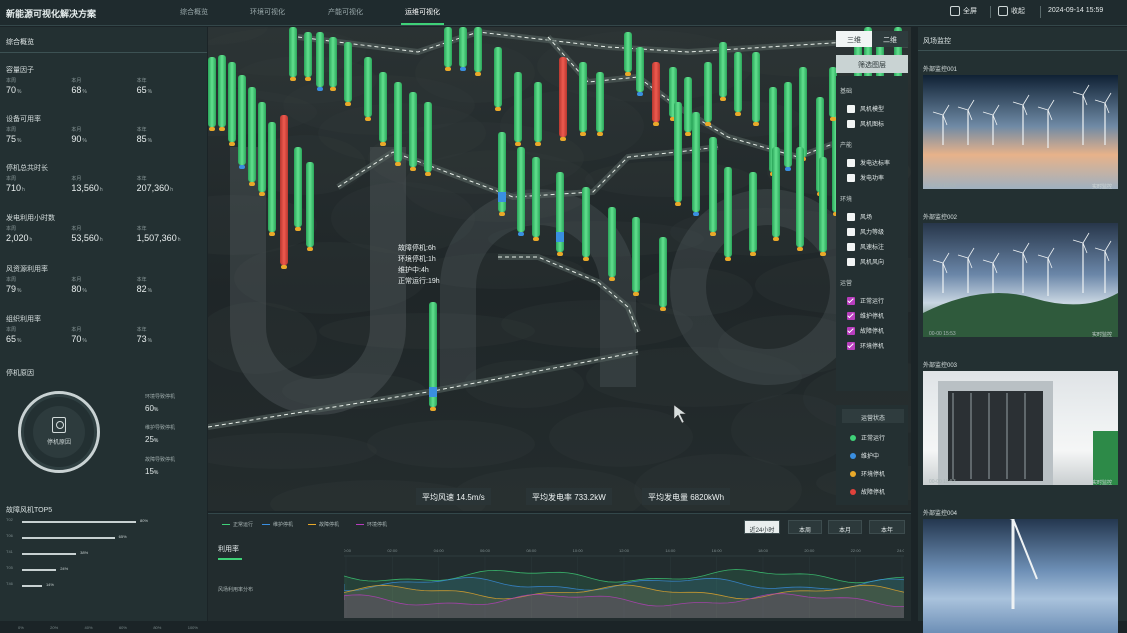 This screenshot has height=633, width=1127. Describe the element at coordinates (1011, 11) in the screenshot. I see `collapse-button: 收起` at that location.